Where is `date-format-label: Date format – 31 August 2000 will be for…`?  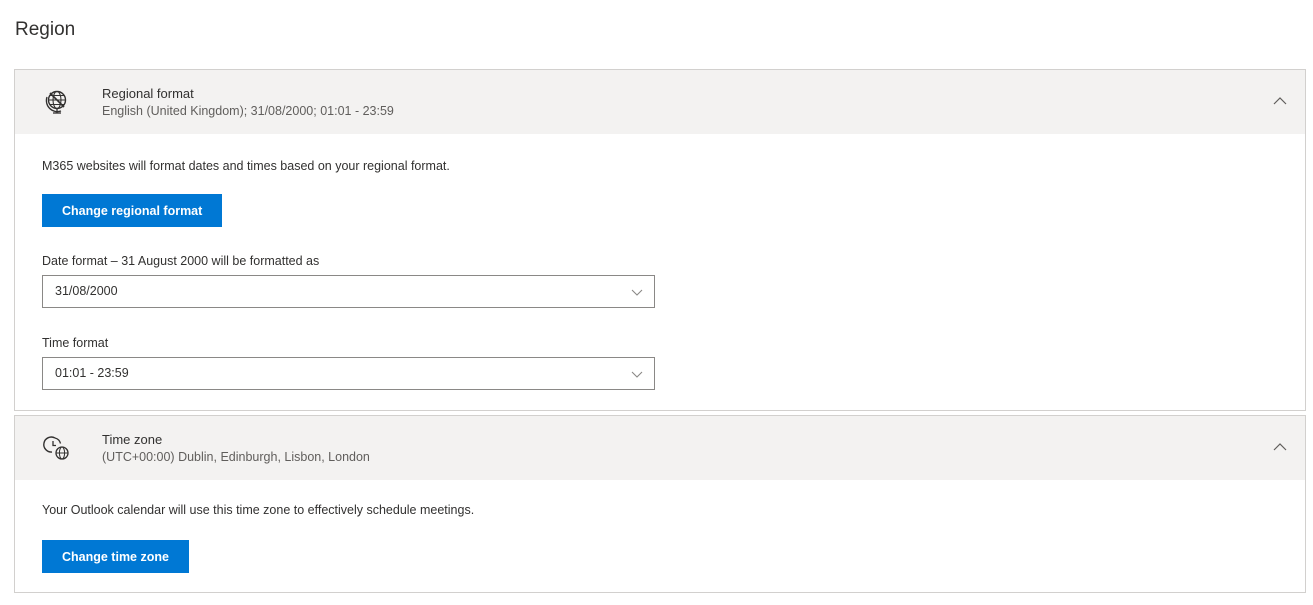 date-format-label: Date format – 31 August 2000 will be for… is located at coordinates (181, 261).